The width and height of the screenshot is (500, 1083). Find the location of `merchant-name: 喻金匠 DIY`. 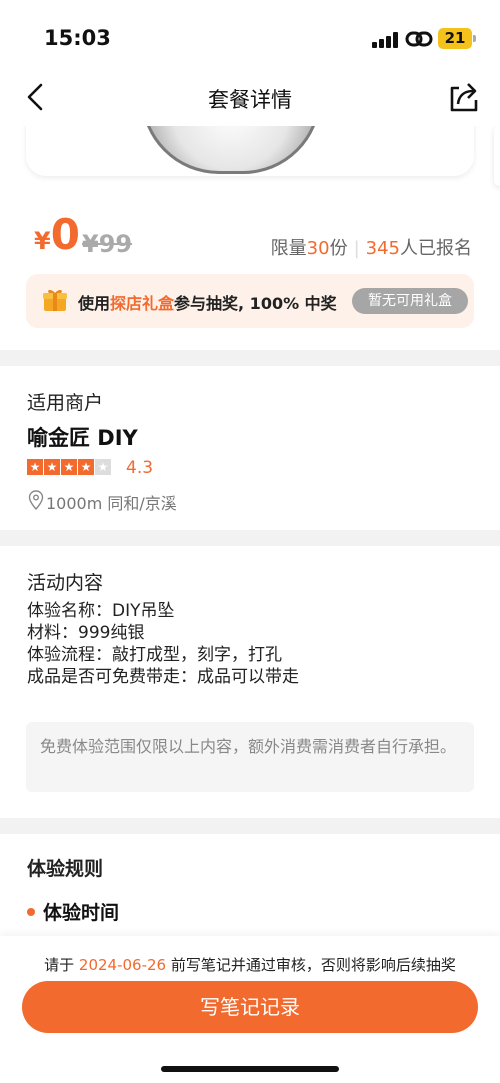

merchant-name: 喻金匠 DIY is located at coordinates (82, 437).